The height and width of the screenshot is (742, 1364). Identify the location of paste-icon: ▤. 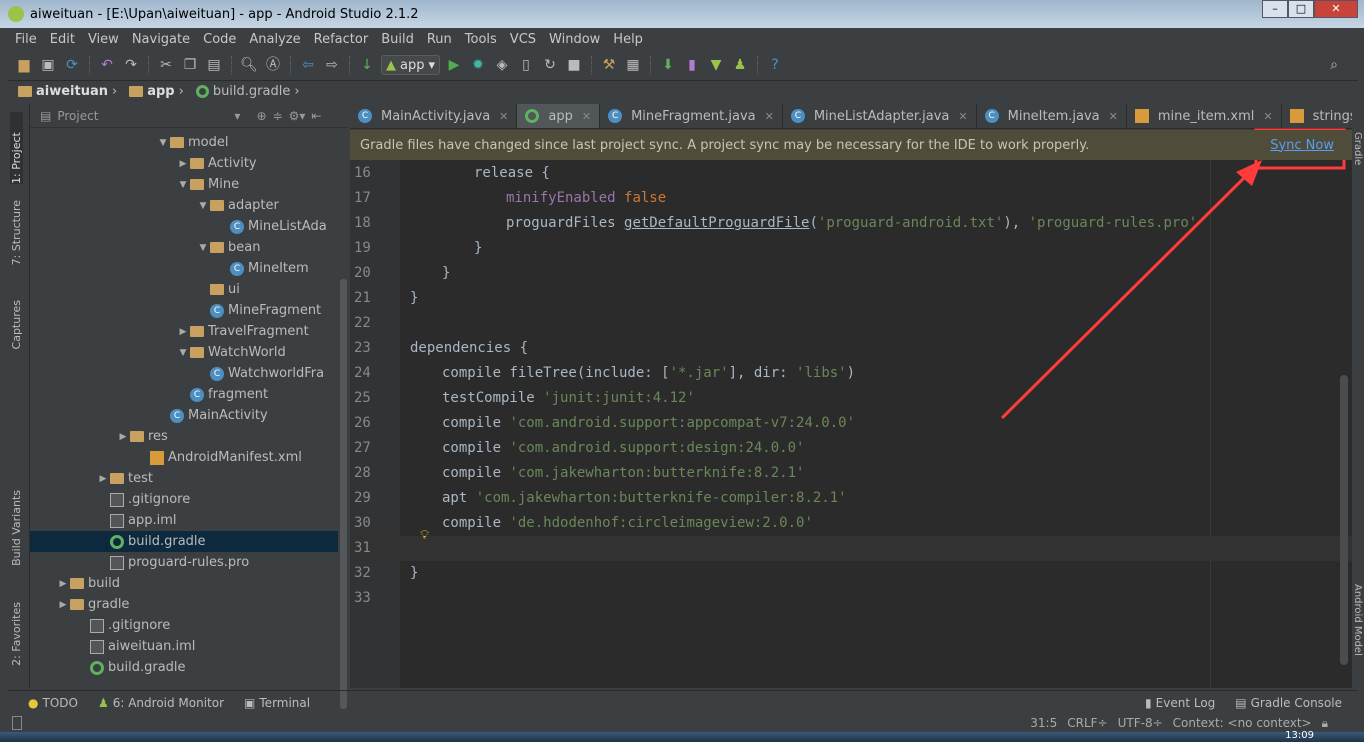
(214, 65).